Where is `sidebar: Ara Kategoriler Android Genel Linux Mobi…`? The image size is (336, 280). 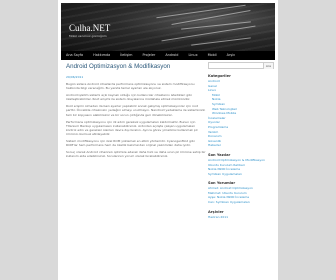
sidebar: Ara Kategoriler Android Genel Linux Mobi… is located at coordinates (241, 140).